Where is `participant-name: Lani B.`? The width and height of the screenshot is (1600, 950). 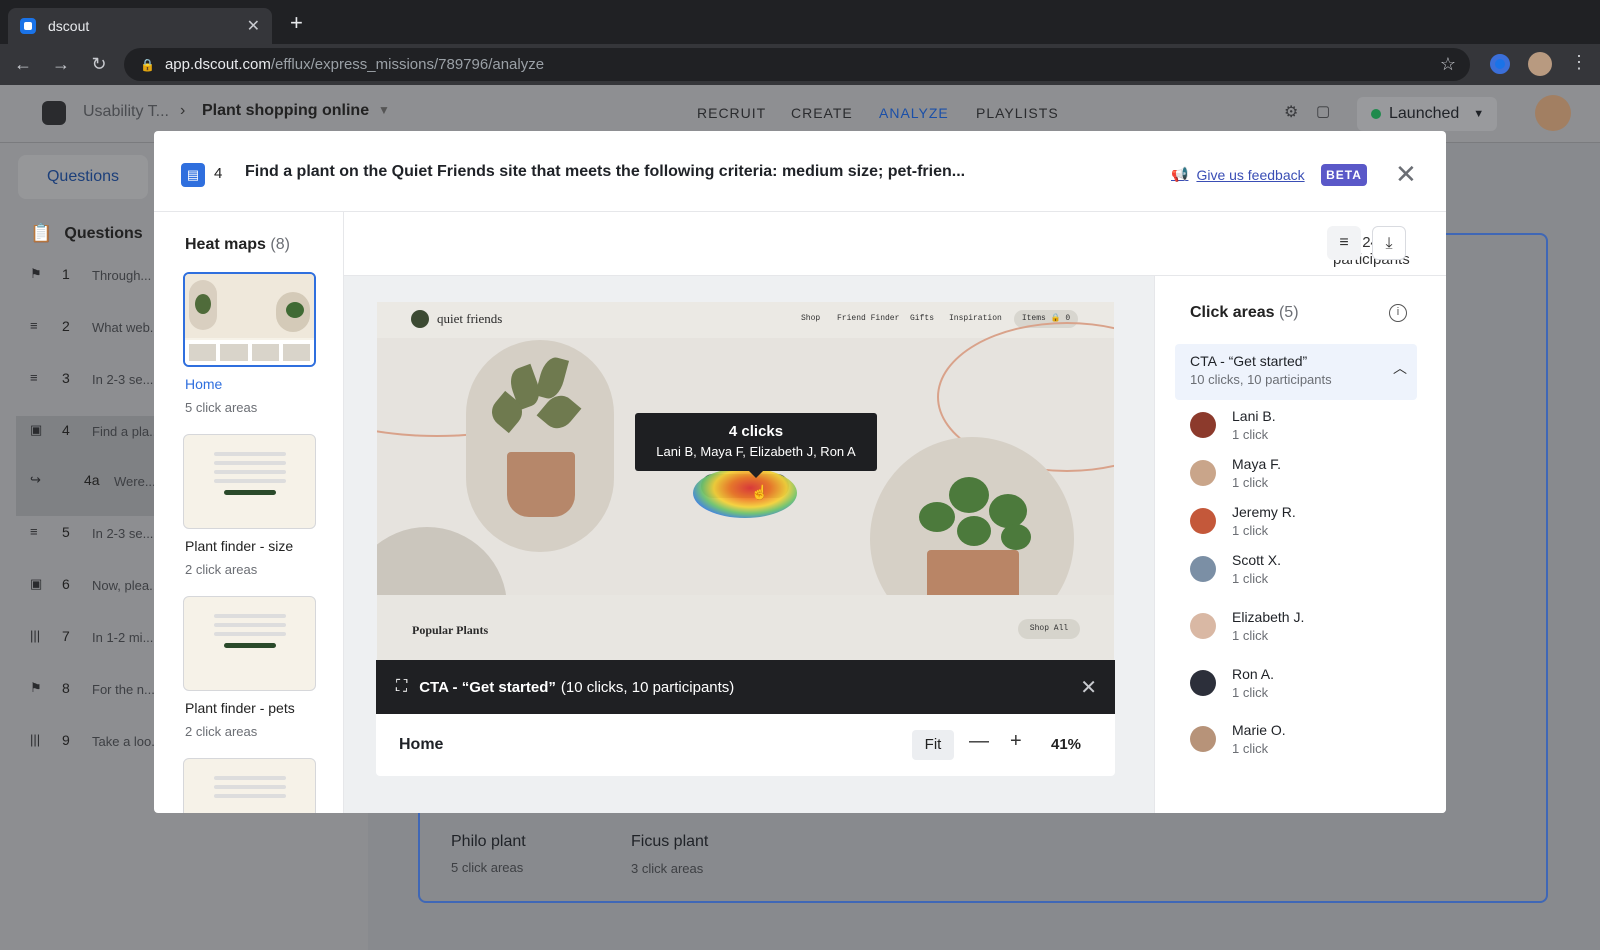
participant-name: Lani B. is located at coordinates (1254, 416).